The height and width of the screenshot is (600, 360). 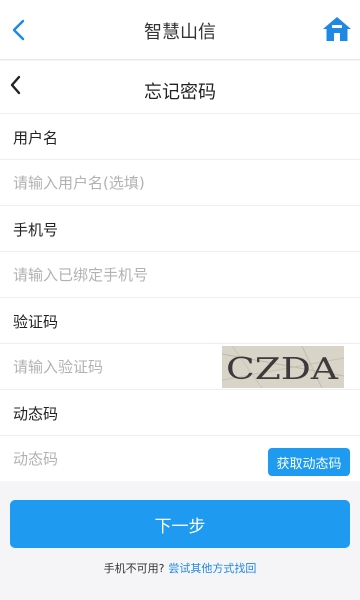 What do you see at coordinates (36, 138) in the screenshot?
I see `username-label: 用户名` at bounding box center [36, 138].